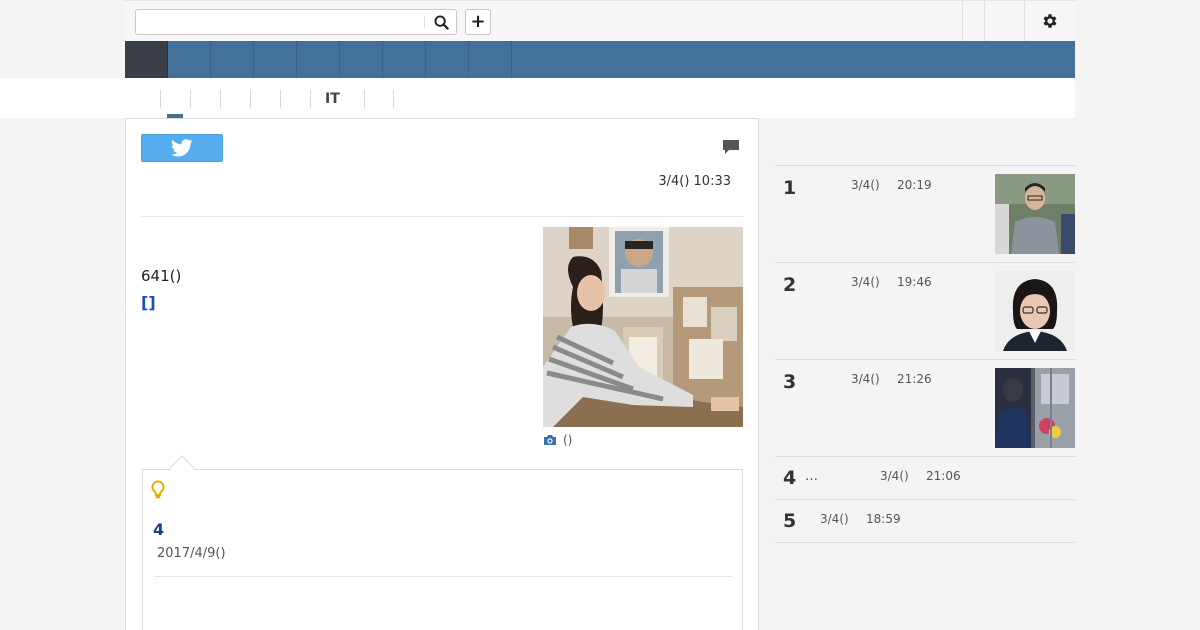  I want to click on search-divider, so click(424, 22).